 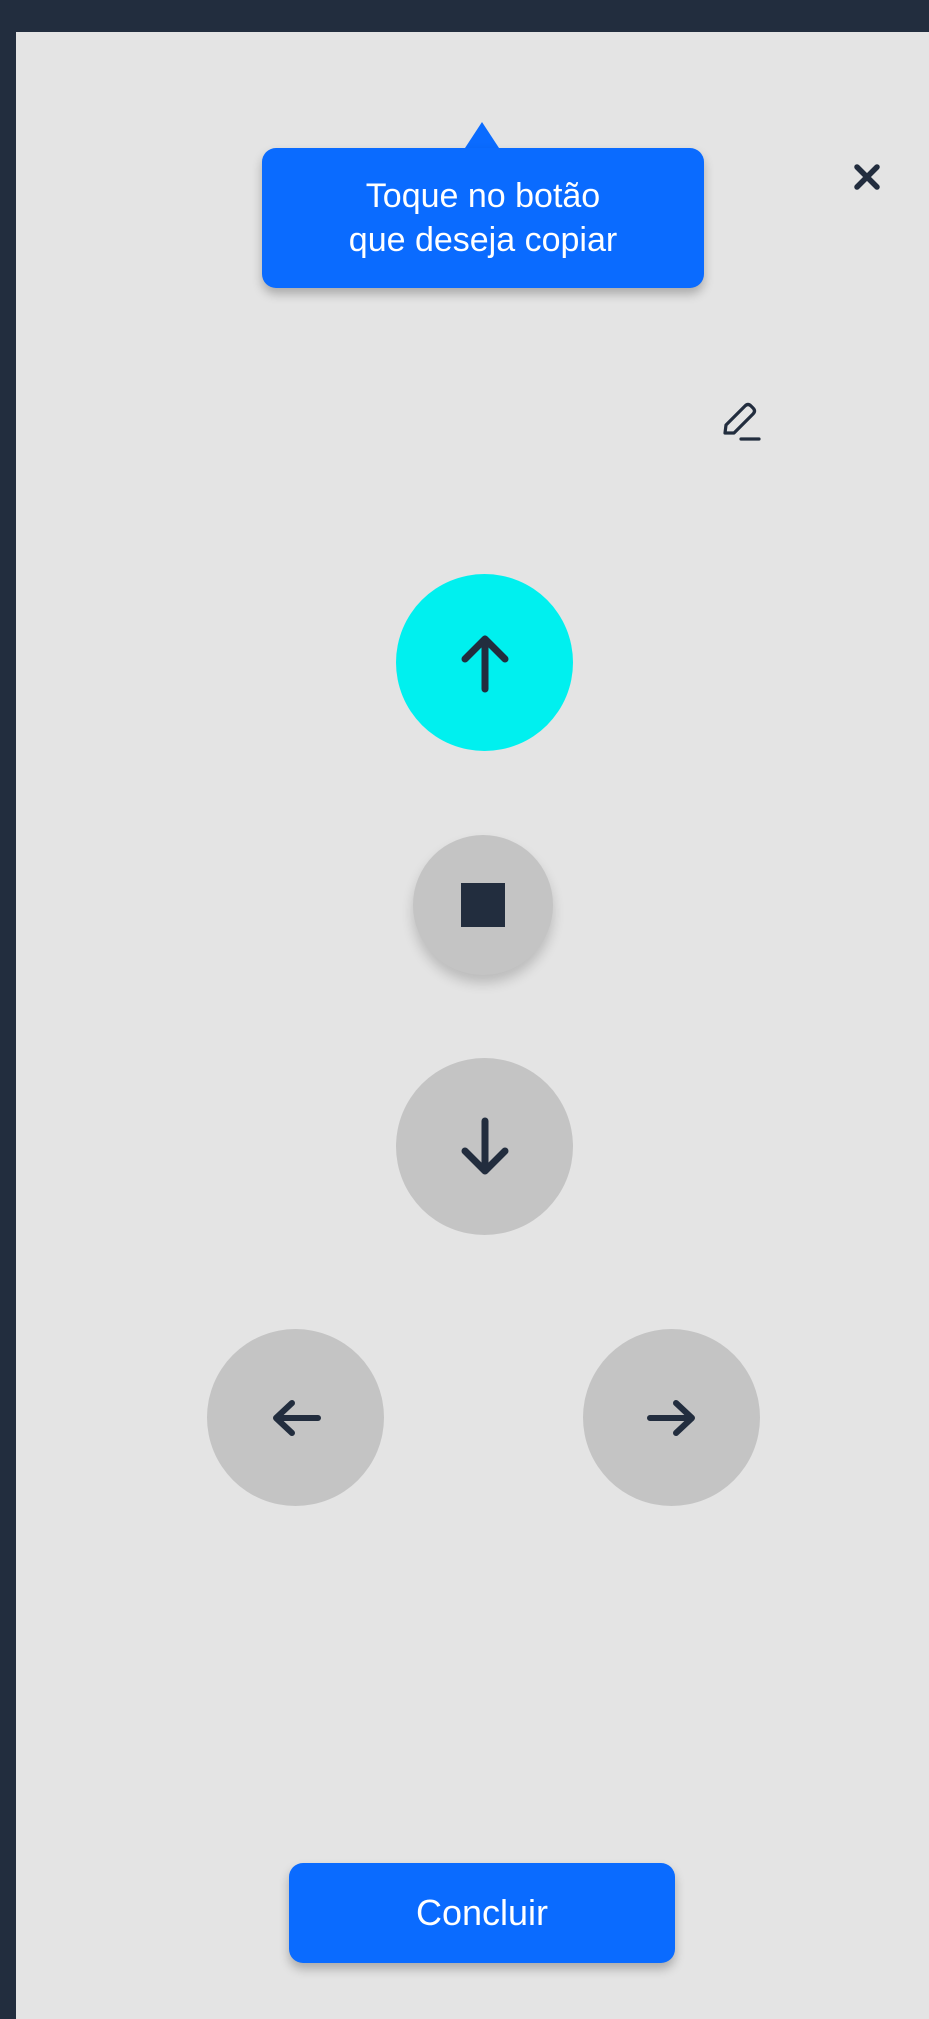 I want to click on close-icon, so click(x=867, y=177).